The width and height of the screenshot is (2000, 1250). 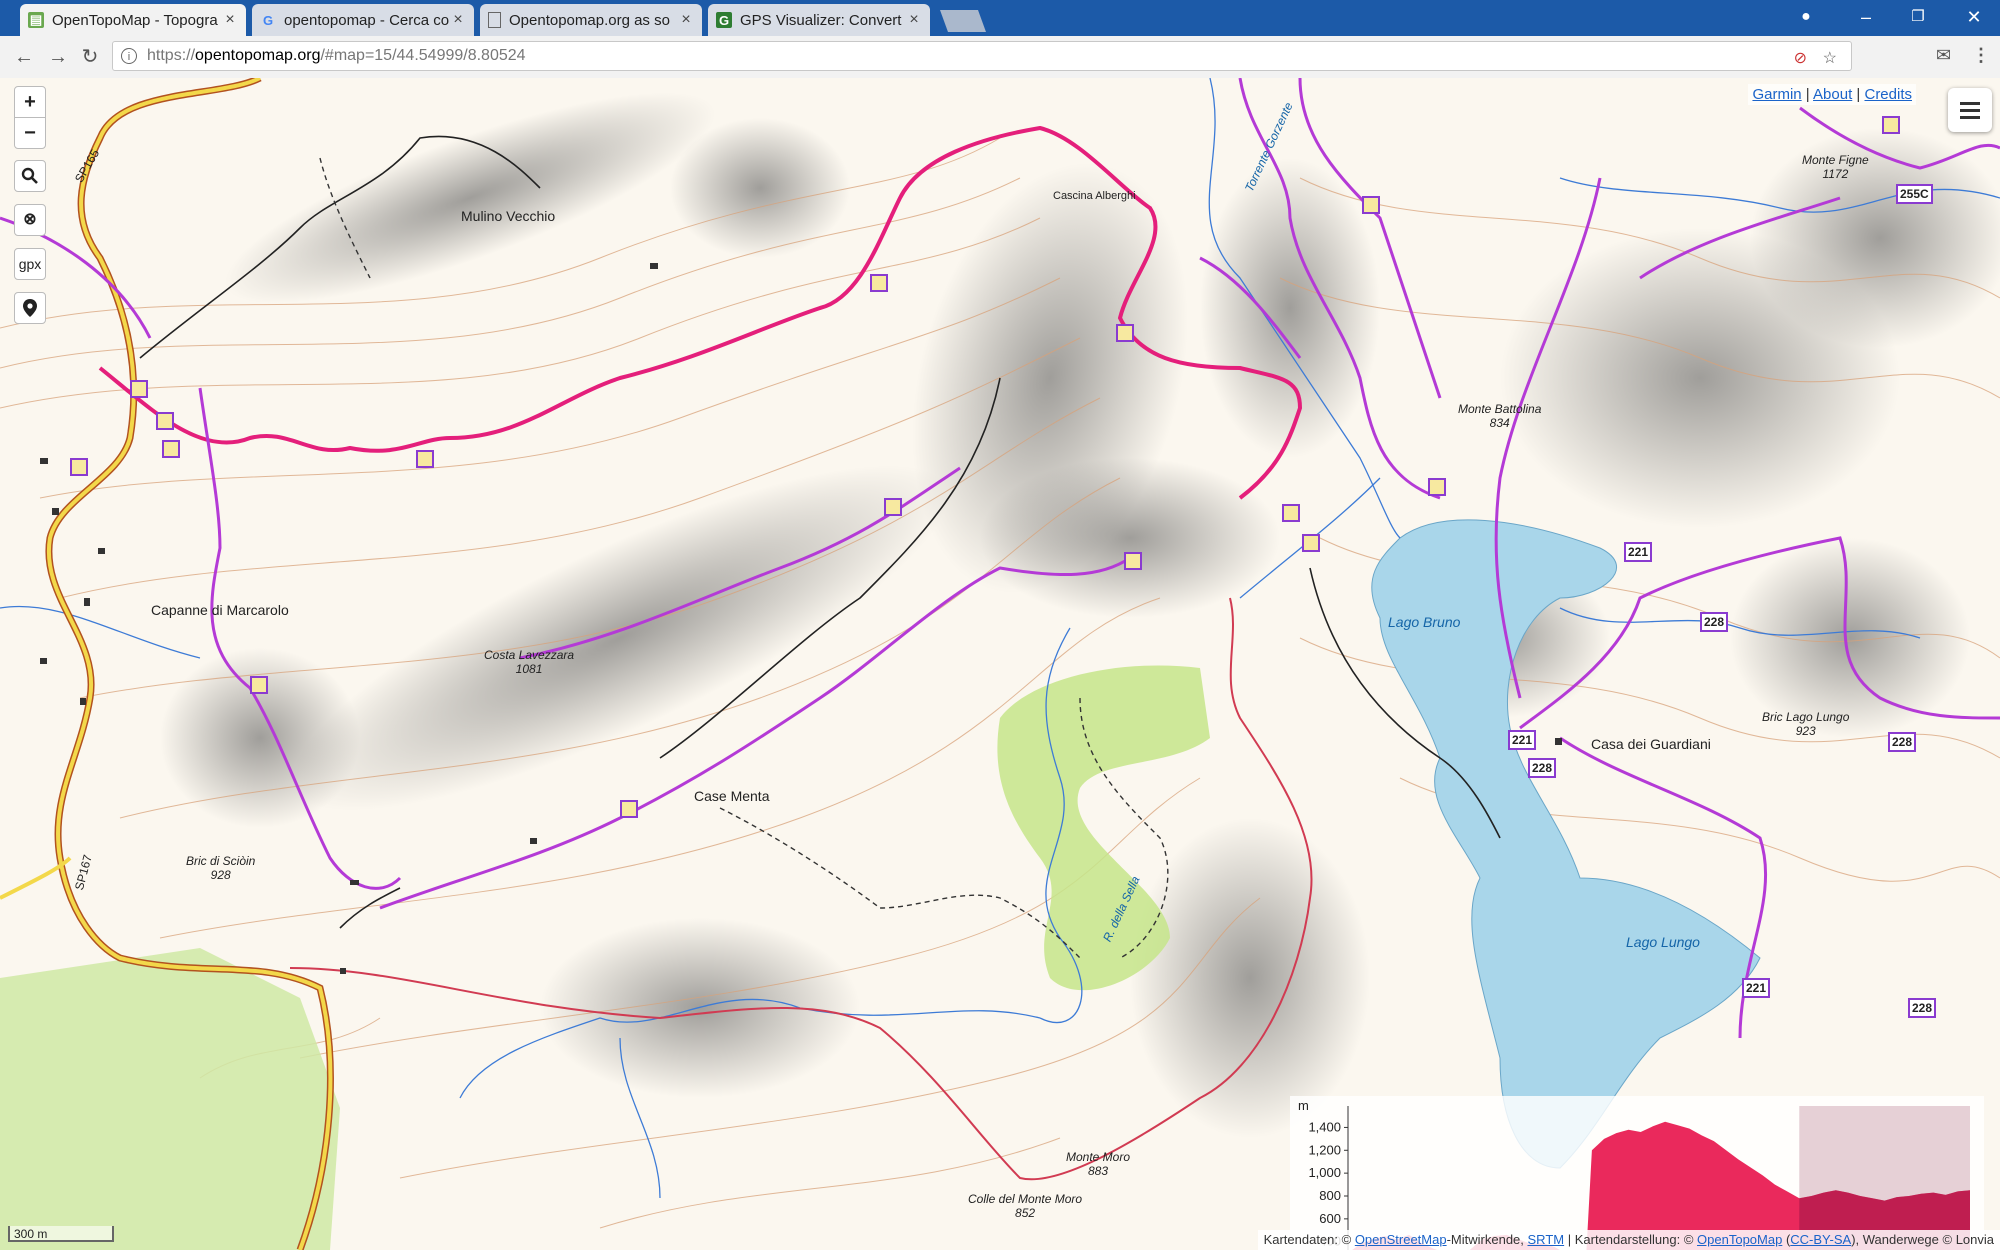 I want to click on menu-dots-icon: ⋮, so click(x=1981, y=55).